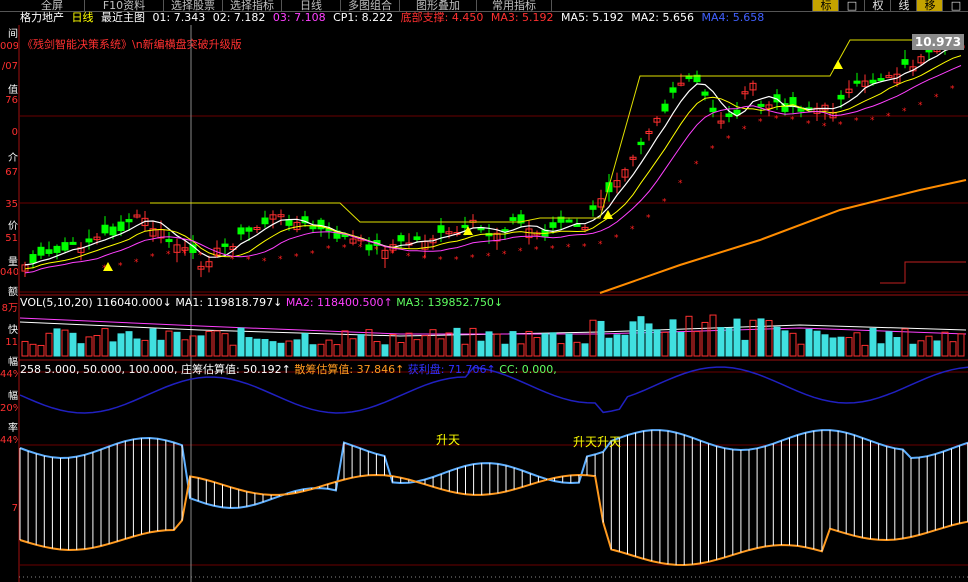  I want to click on chip-san: 散筹估算值: 37.846↑, so click(349, 369).